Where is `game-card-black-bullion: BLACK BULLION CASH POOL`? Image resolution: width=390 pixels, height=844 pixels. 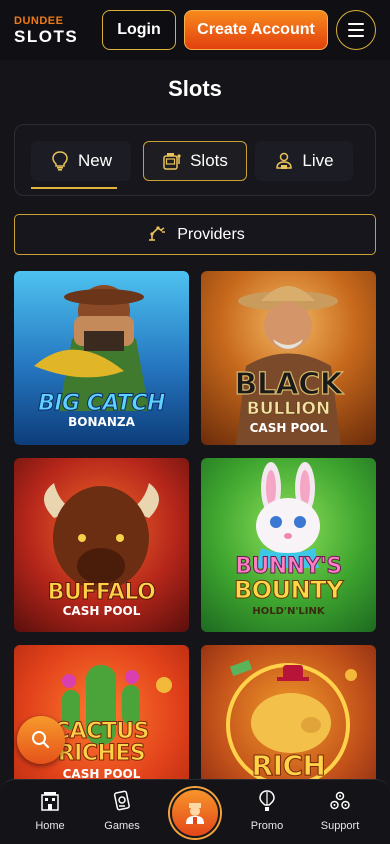 game-card-black-bullion: BLACK BULLION CASH POOL is located at coordinates (288, 358).